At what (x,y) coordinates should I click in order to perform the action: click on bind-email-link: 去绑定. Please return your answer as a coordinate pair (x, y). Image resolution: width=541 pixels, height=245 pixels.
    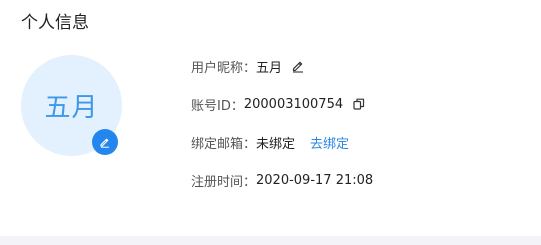
    Looking at the image, I should click on (329, 142).